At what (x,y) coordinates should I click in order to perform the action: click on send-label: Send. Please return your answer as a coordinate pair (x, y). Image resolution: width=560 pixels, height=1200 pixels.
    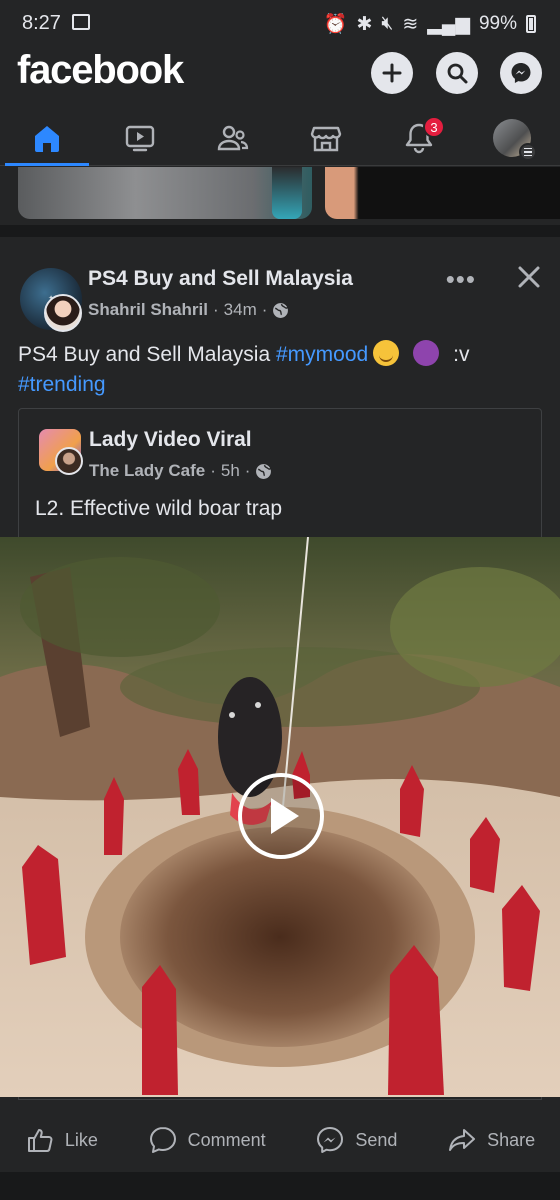
    Looking at the image, I should click on (376, 1139).